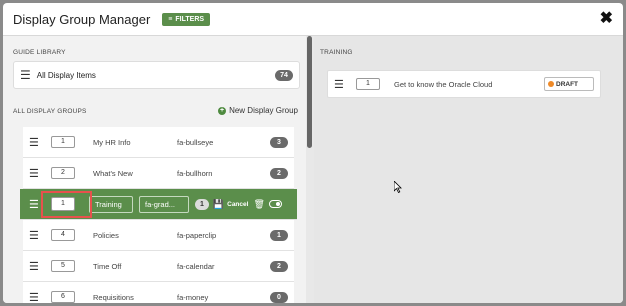 The height and width of the screenshot is (306, 626). What do you see at coordinates (113, 297) in the screenshot?
I see `group-name: Requisitions` at bounding box center [113, 297].